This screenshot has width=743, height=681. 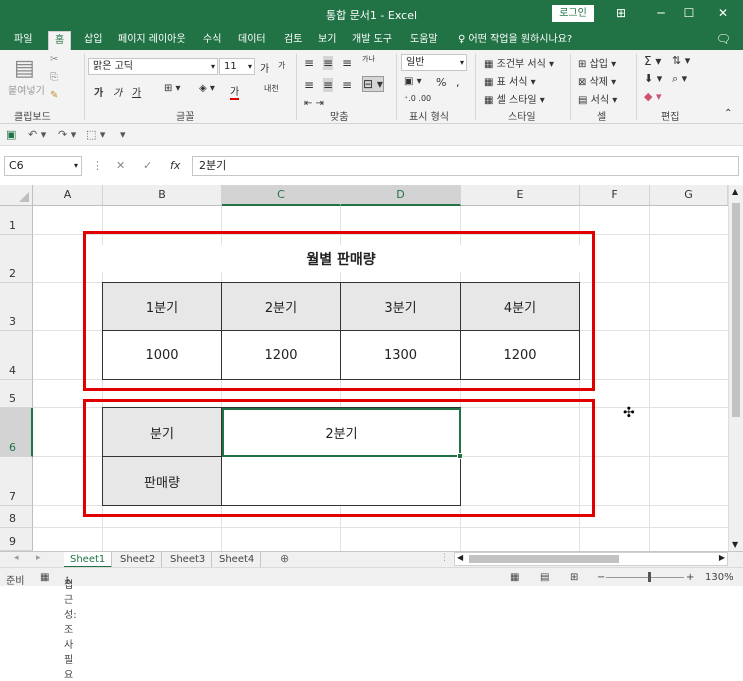 I want to click on cancel-icon: ✕, so click(x=120, y=165).